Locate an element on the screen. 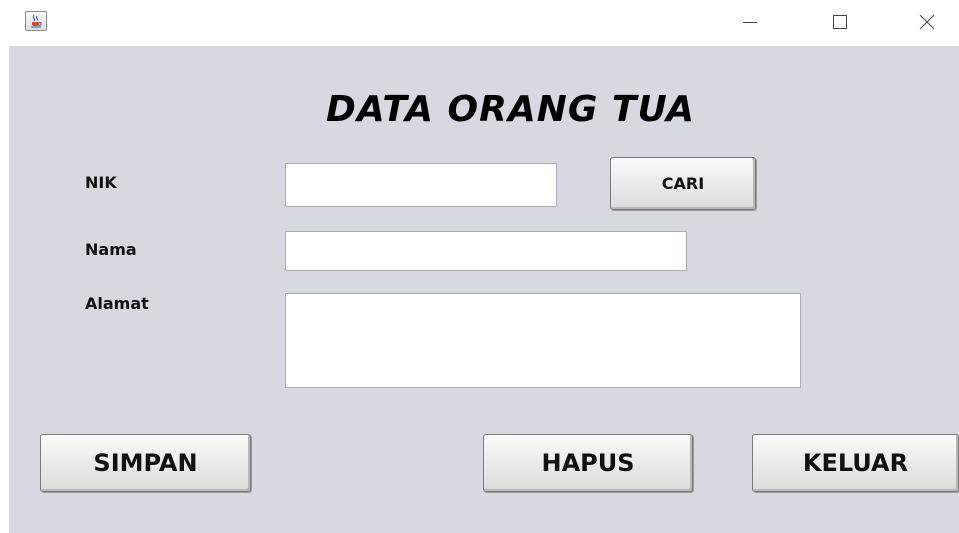  java-cup-icon is located at coordinates (36, 21).